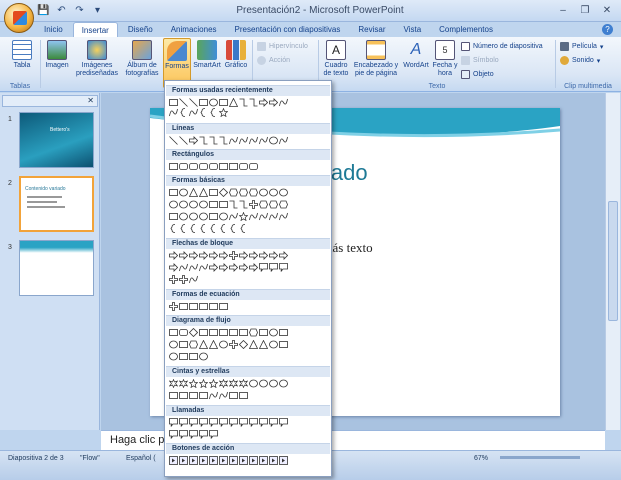 This screenshot has width=621, height=480. Describe the element at coordinates (480, 60) in the screenshot. I see `symbol-button: Símbolo` at that location.